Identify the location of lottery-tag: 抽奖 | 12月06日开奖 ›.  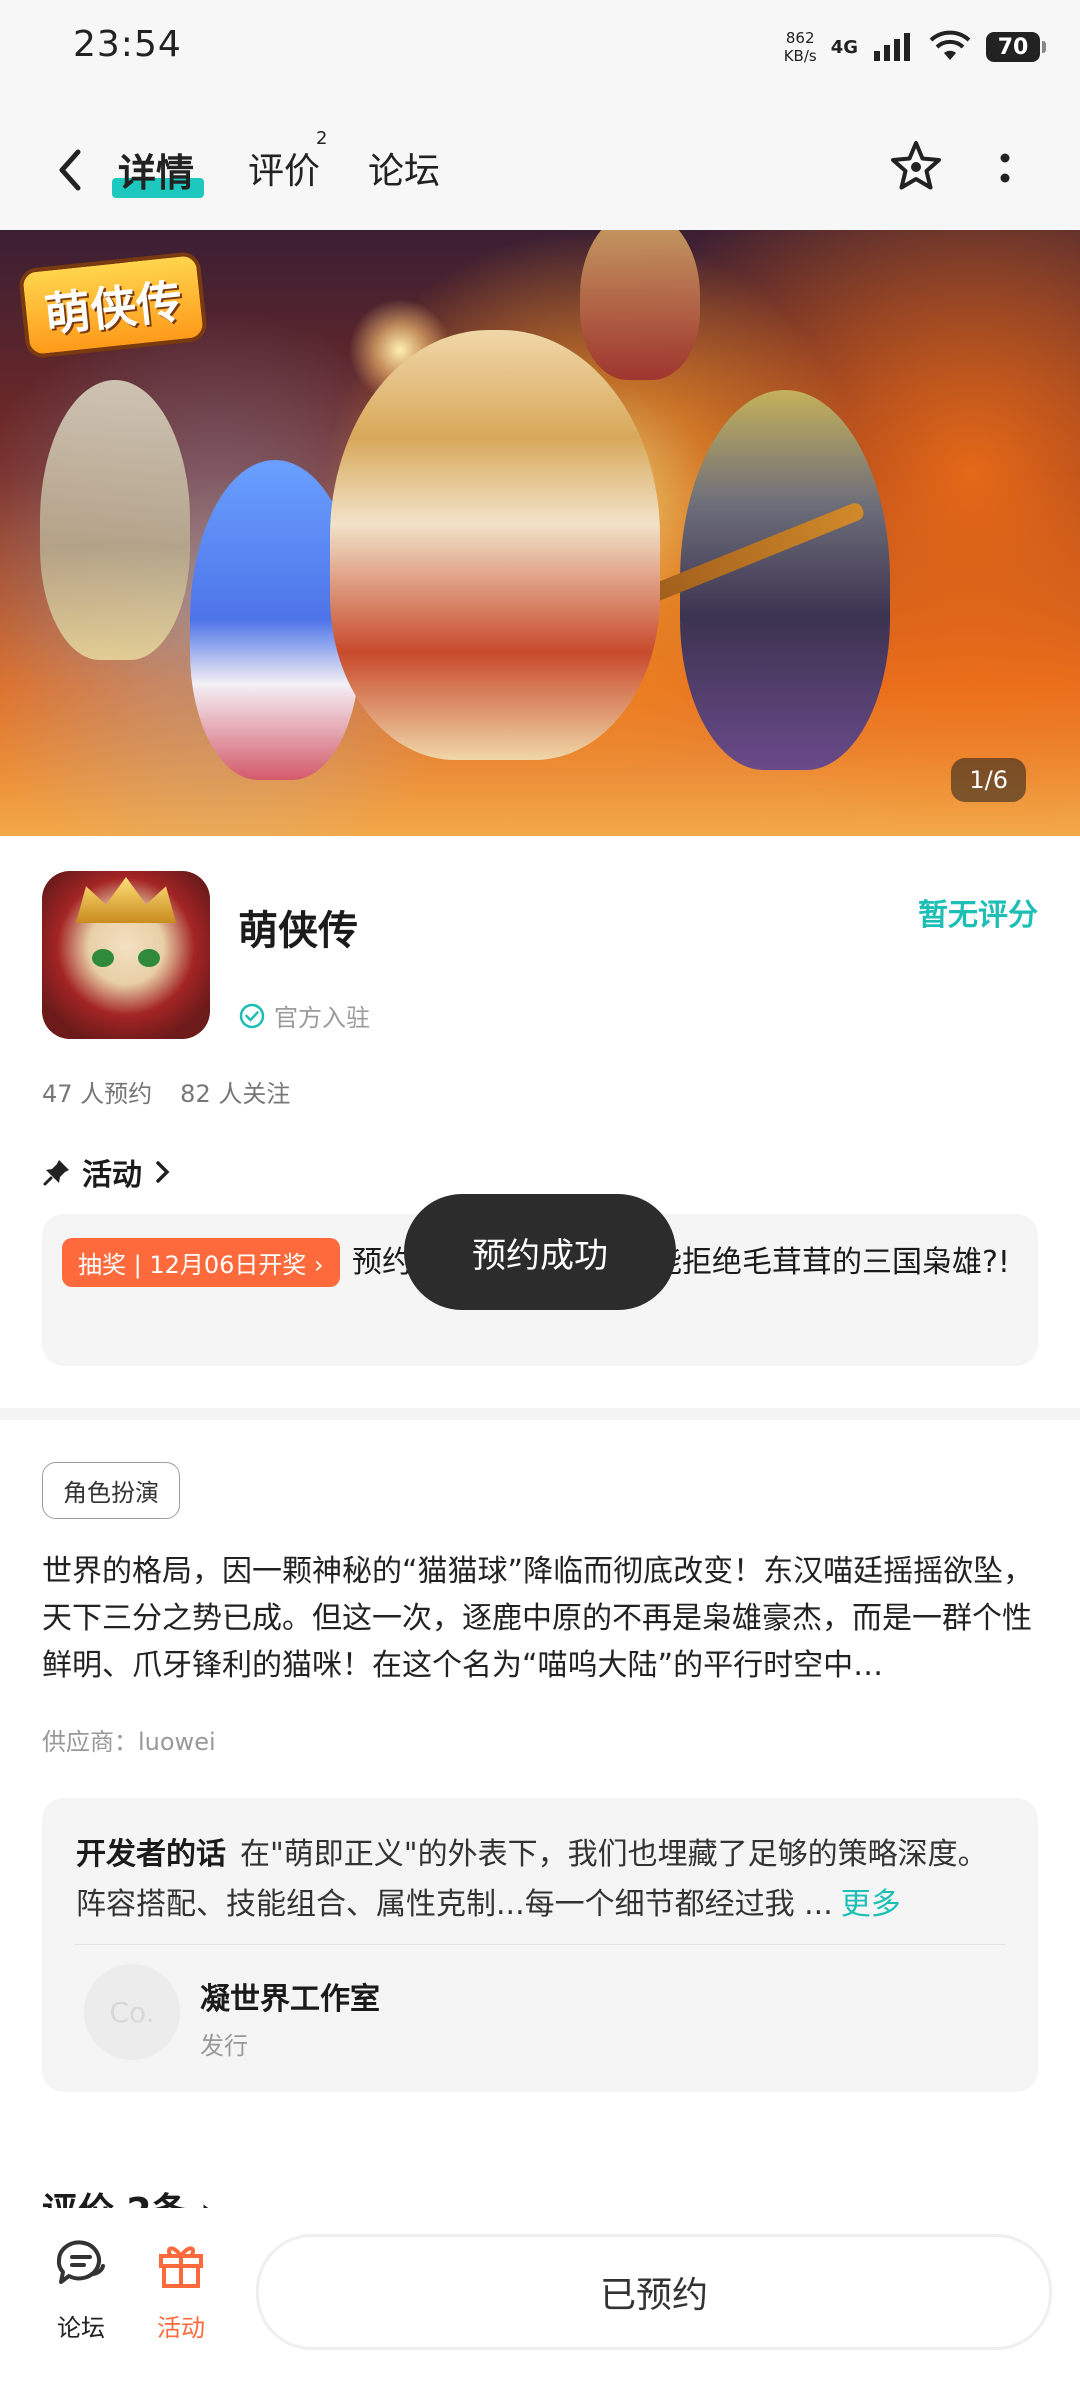
(201, 1262).